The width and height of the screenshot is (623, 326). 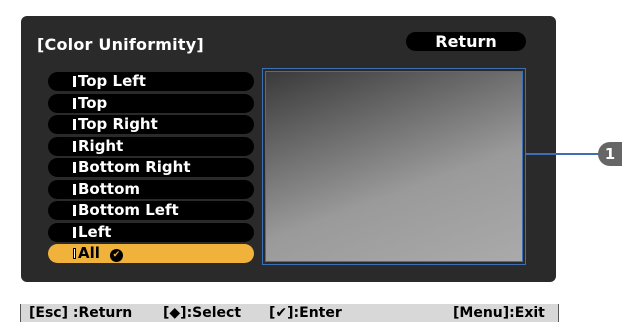 I want to click on menu-item-label: Top Left, so click(x=112, y=81).